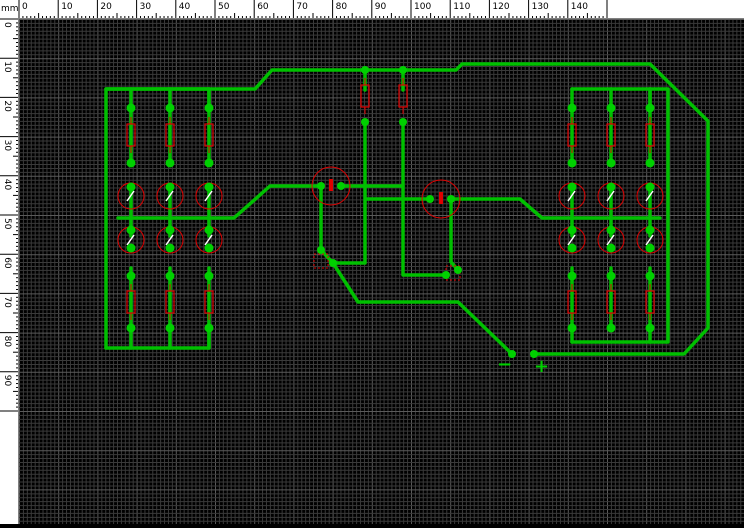 This screenshot has width=744, height=528. Describe the element at coordinates (422, 7) in the screenshot. I see `ruler-top-label: 100` at that location.